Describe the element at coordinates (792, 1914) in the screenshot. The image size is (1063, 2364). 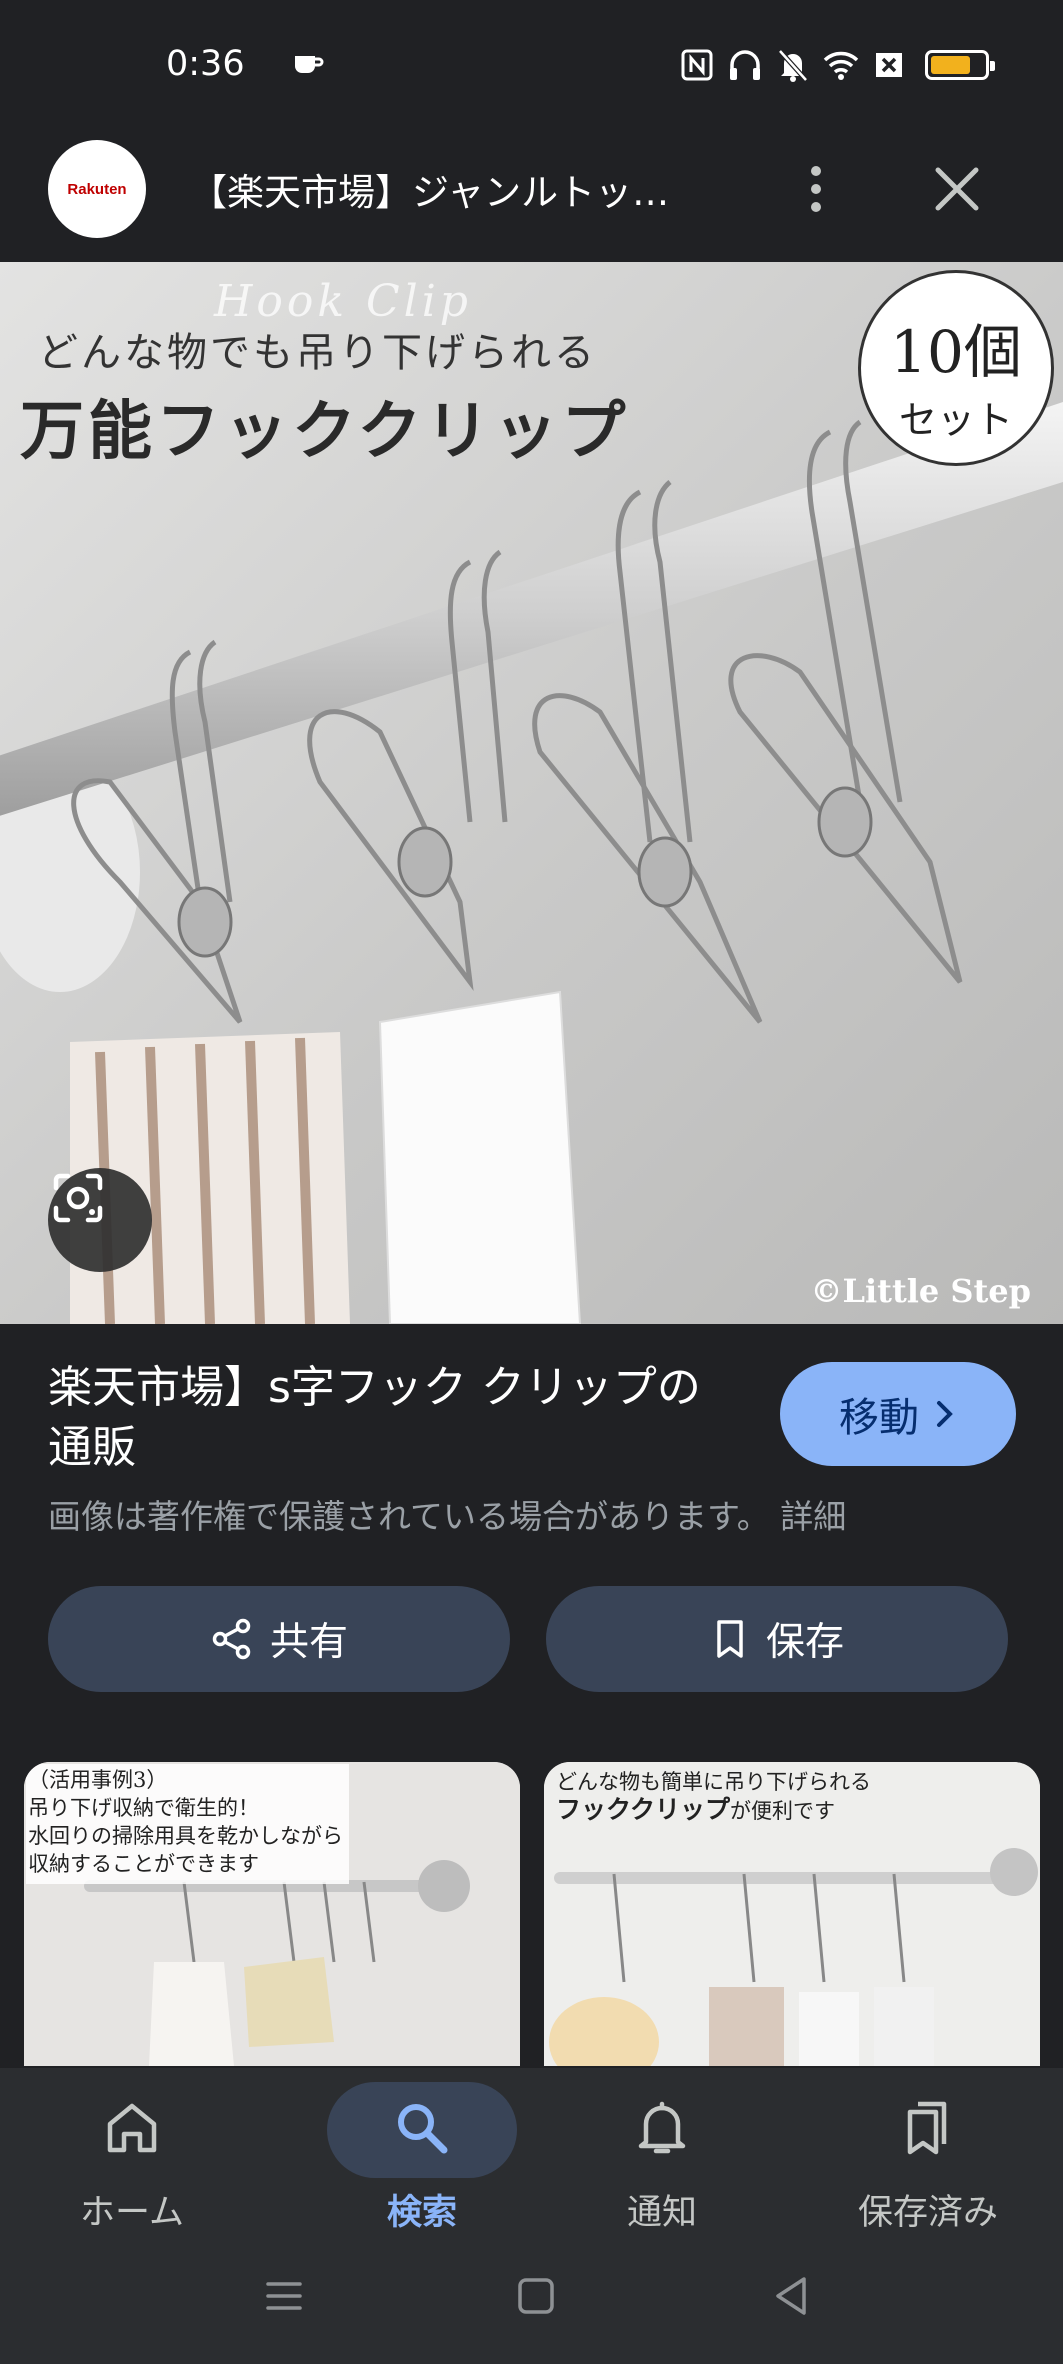
I see `related-image-2: どんな物も簡単に吊り下げられる フッククリップが便利です` at that location.